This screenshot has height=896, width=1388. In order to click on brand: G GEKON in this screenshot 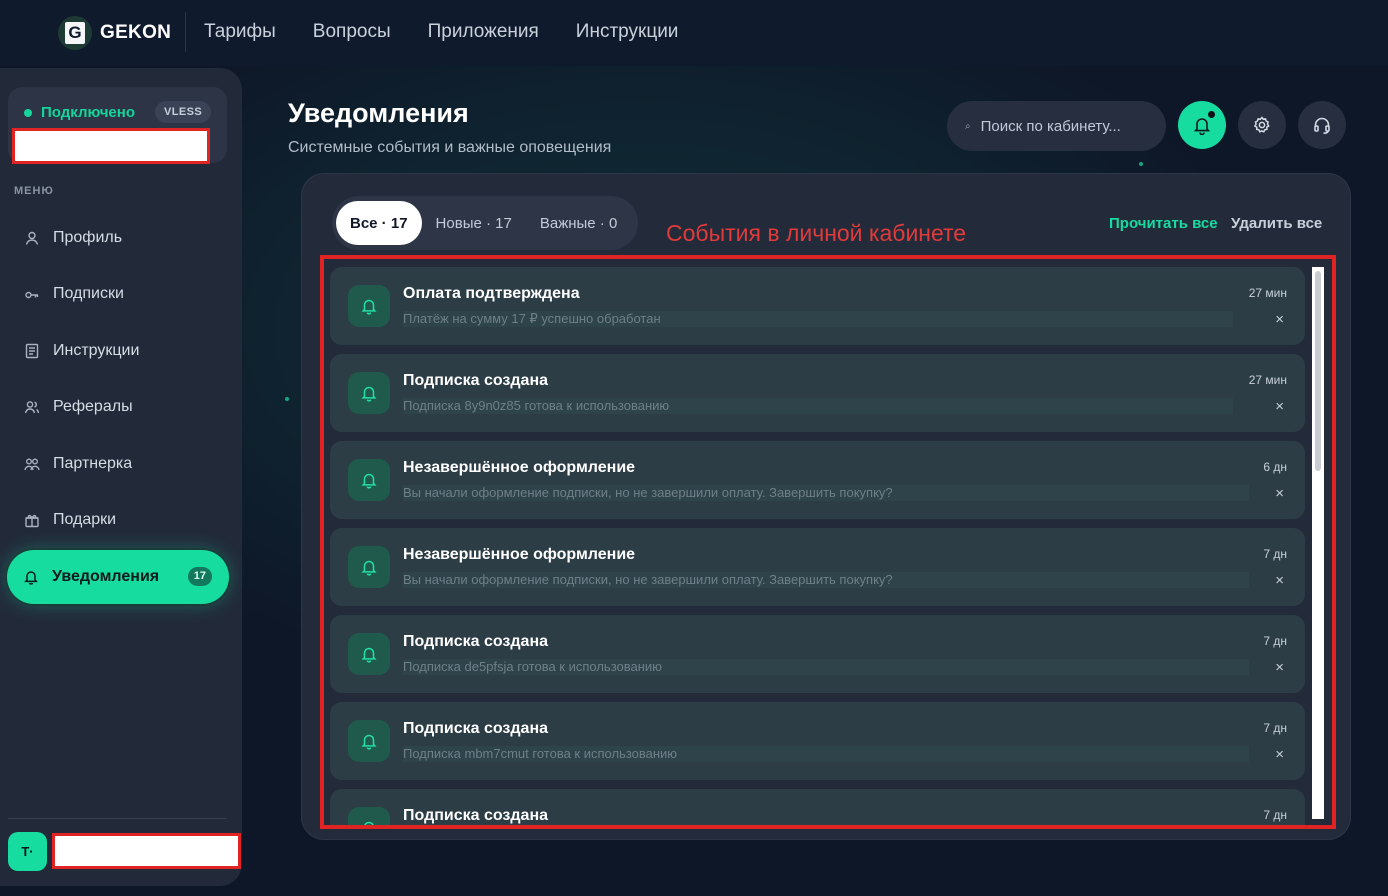, I will do `click(114, 33)`.